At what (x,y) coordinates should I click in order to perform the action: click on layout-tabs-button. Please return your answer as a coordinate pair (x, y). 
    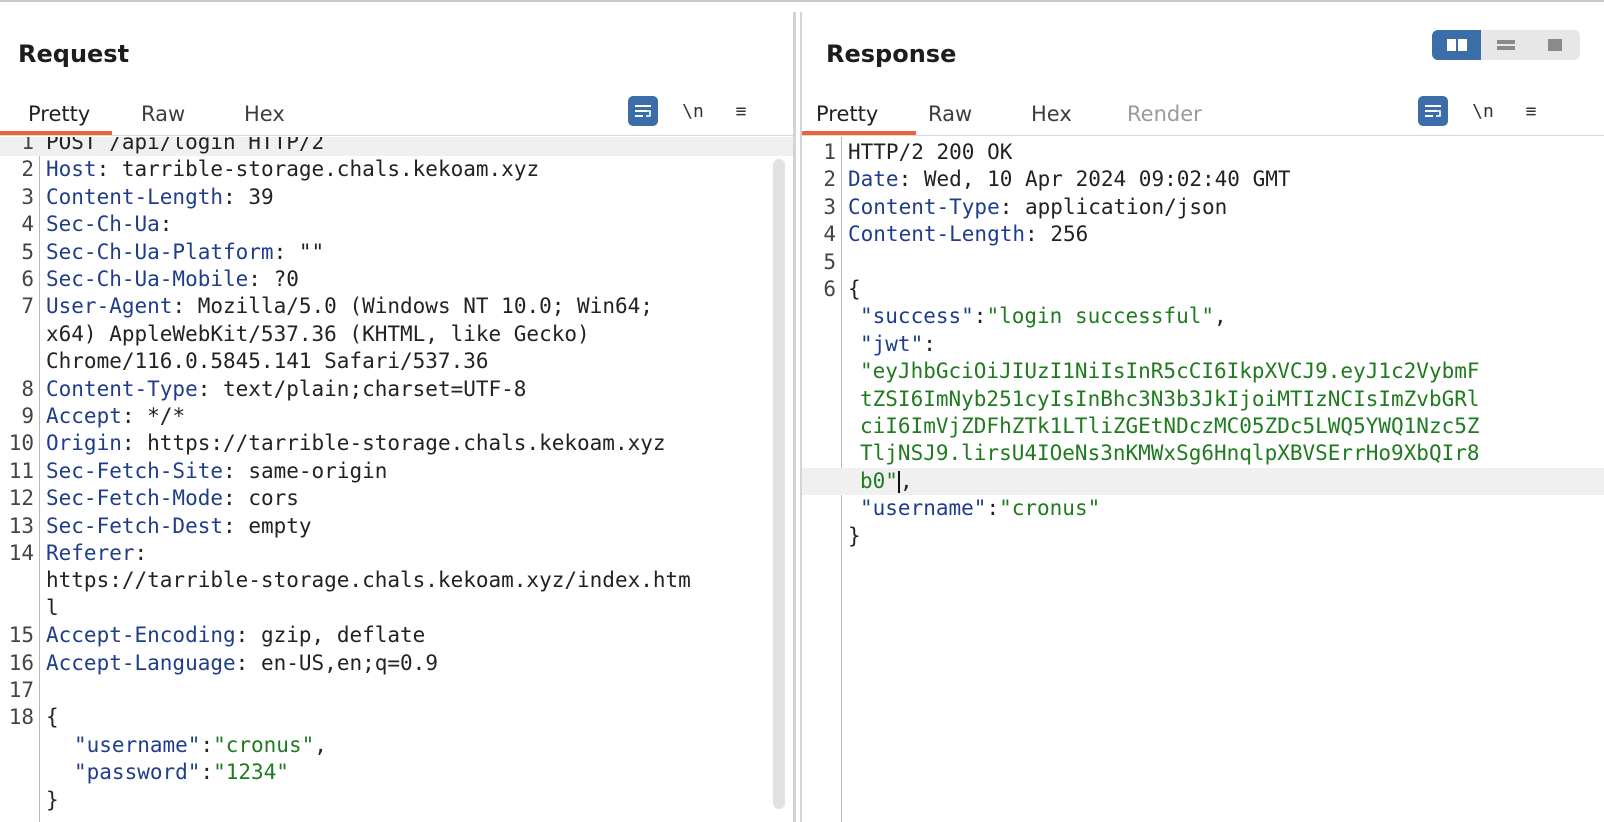
    Looking at the image, I should click on (1555, 45).